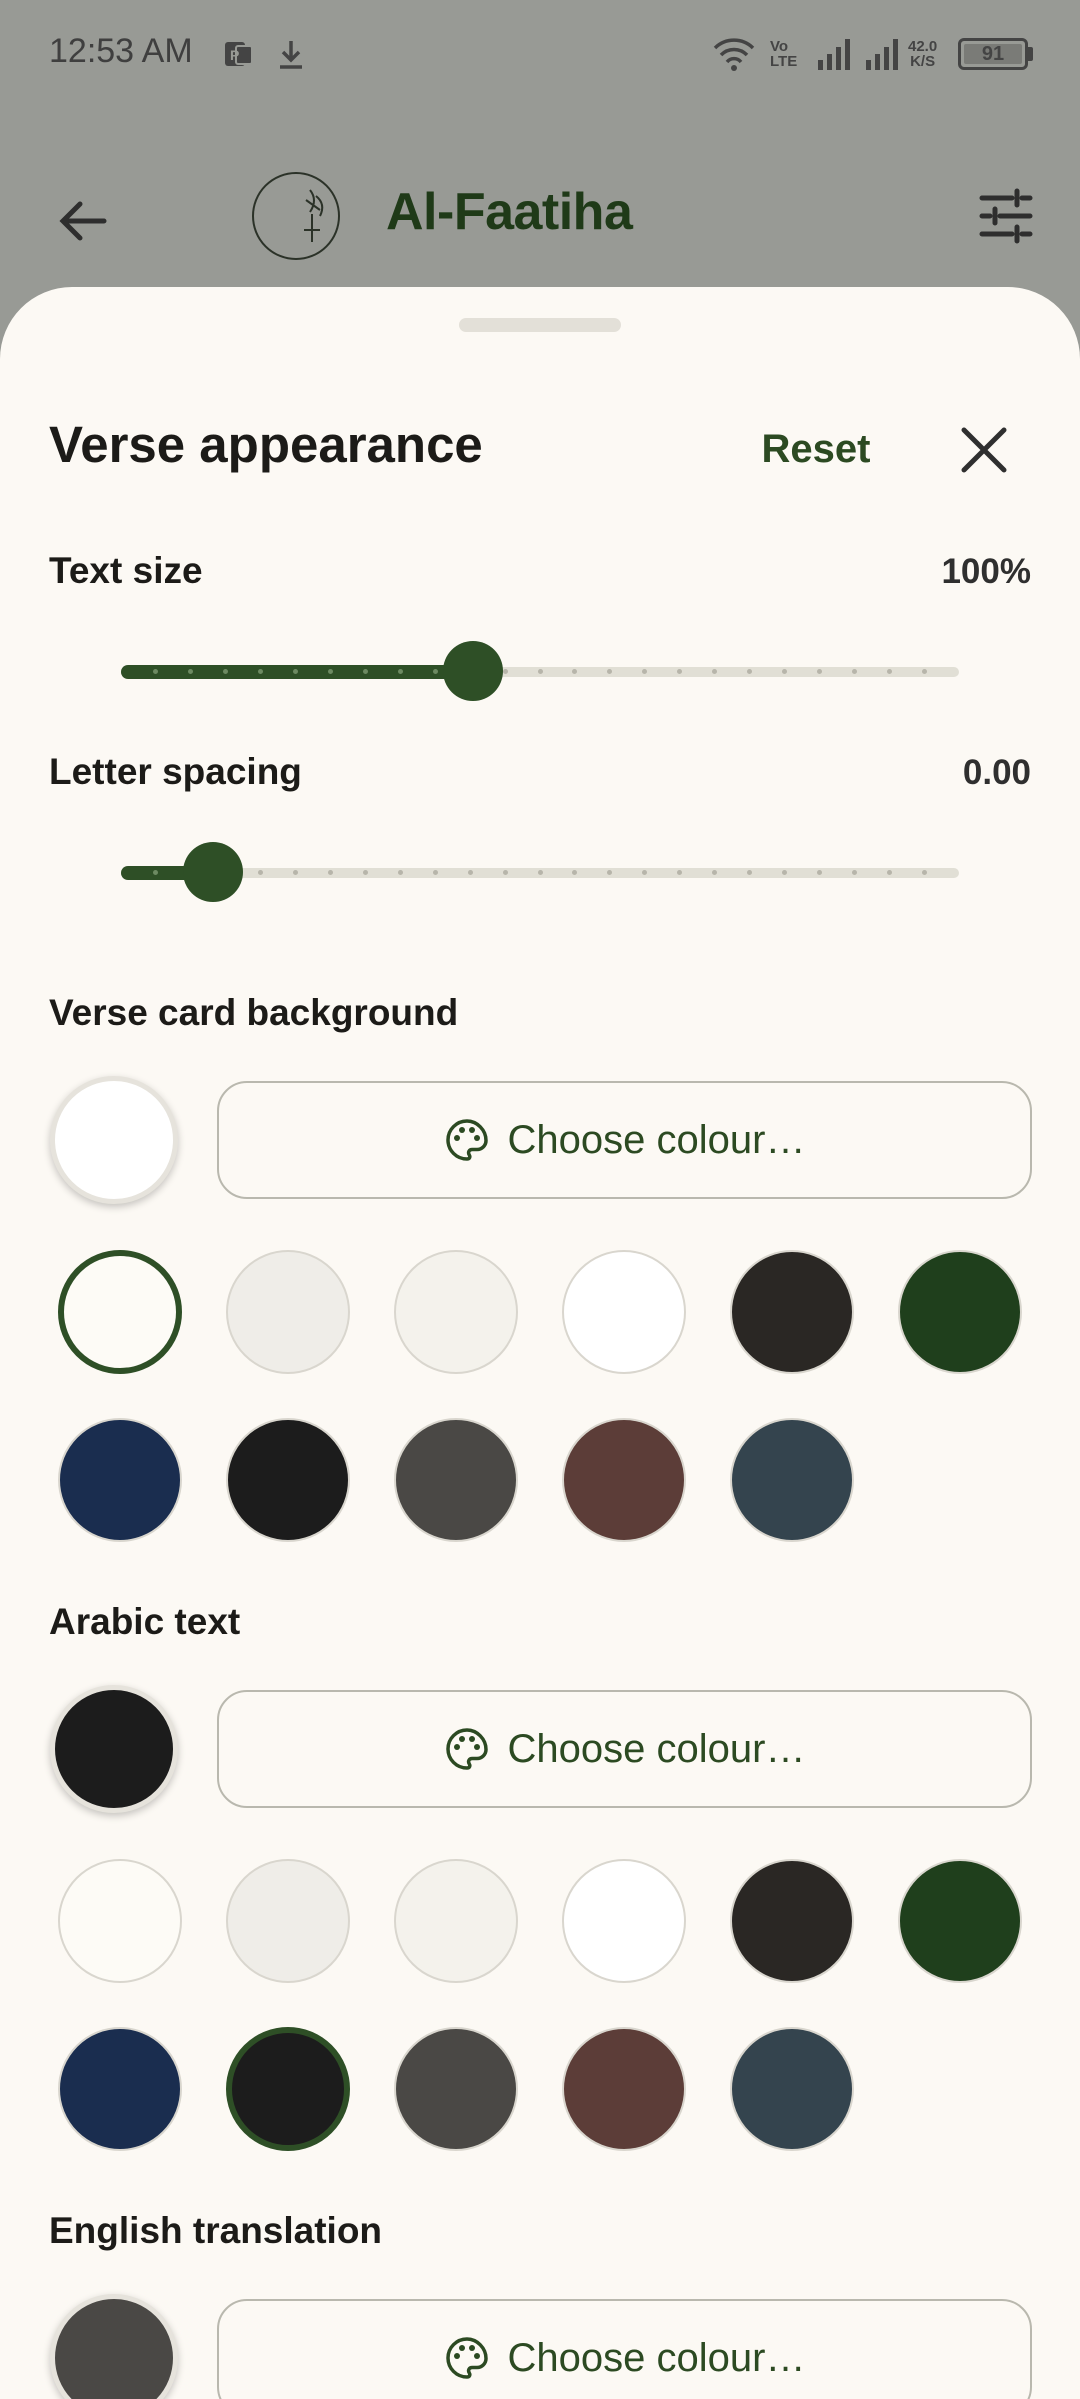 The image size is (1080, 2399). I want to click on tune-button, so click(1006, 216).